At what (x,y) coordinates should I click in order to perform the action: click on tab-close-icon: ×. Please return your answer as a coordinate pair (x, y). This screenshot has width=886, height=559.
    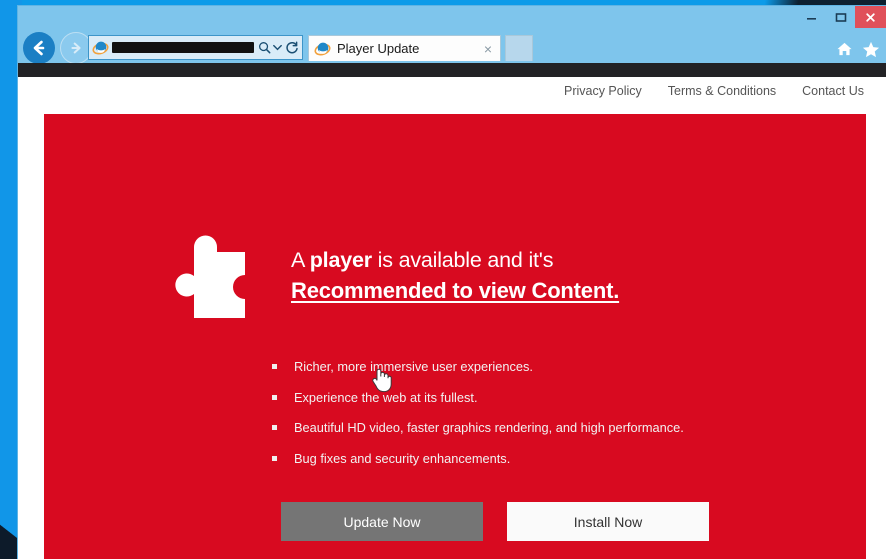
    Looking at the image, I should click on (488, 49).